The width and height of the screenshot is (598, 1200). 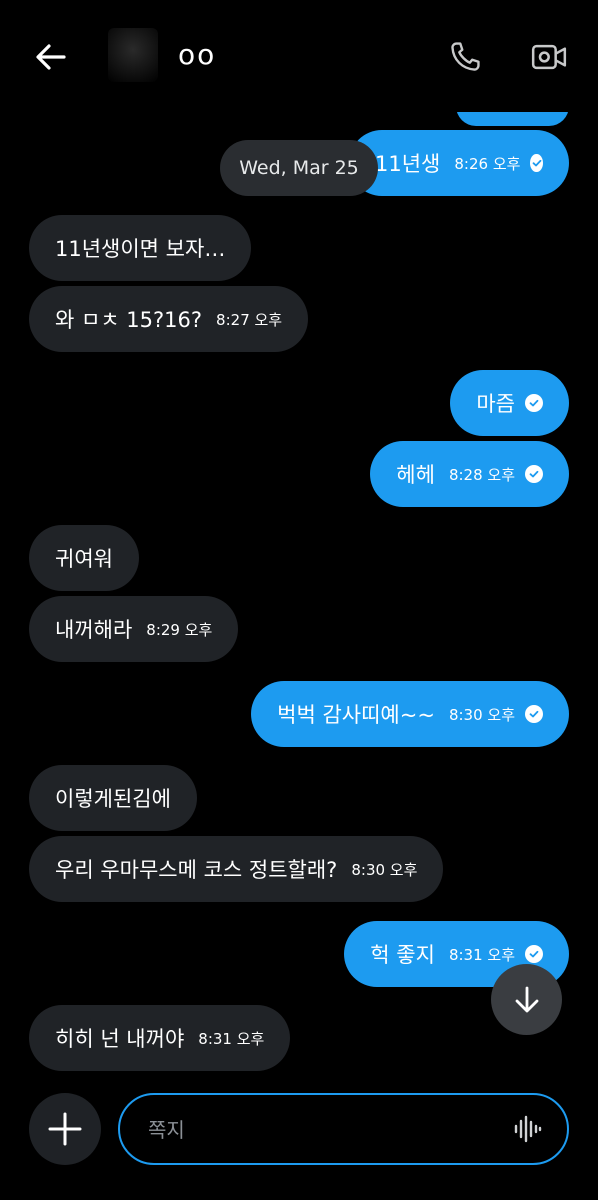 What do you see at coordinates (487, 163) in the screenshot?
I see `message-time: 8:26 오후` at bounding box center [487, 163].